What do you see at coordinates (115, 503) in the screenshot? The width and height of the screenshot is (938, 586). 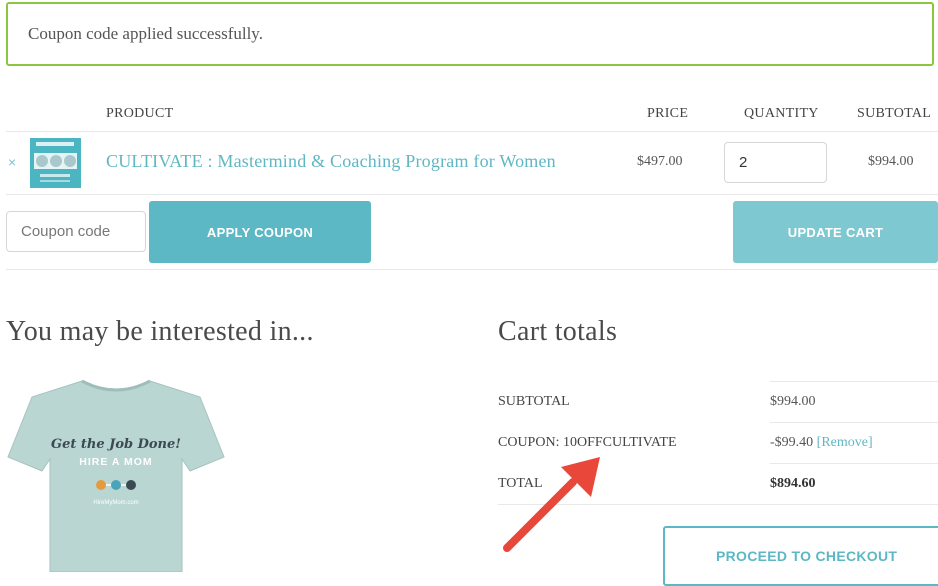 I see `tshirt-line3: HireMyMom.com` at bounding box center [115, 503].